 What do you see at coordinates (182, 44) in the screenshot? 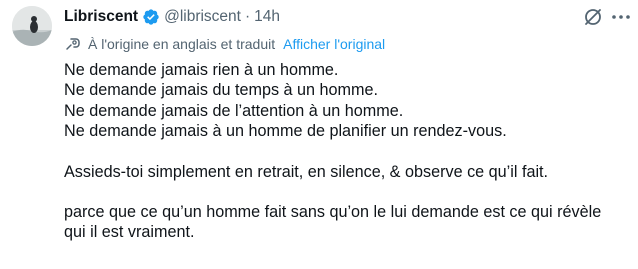
I see `translation-label: À l'origine en anglais et traduit` at bounding box center [182, 44].